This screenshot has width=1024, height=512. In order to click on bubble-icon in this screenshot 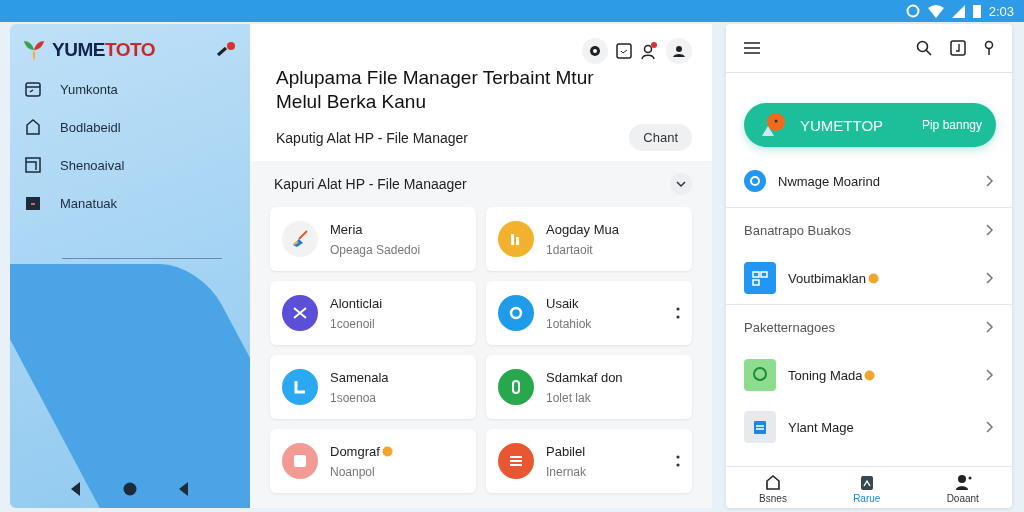, I will do `click(760, 375)`.